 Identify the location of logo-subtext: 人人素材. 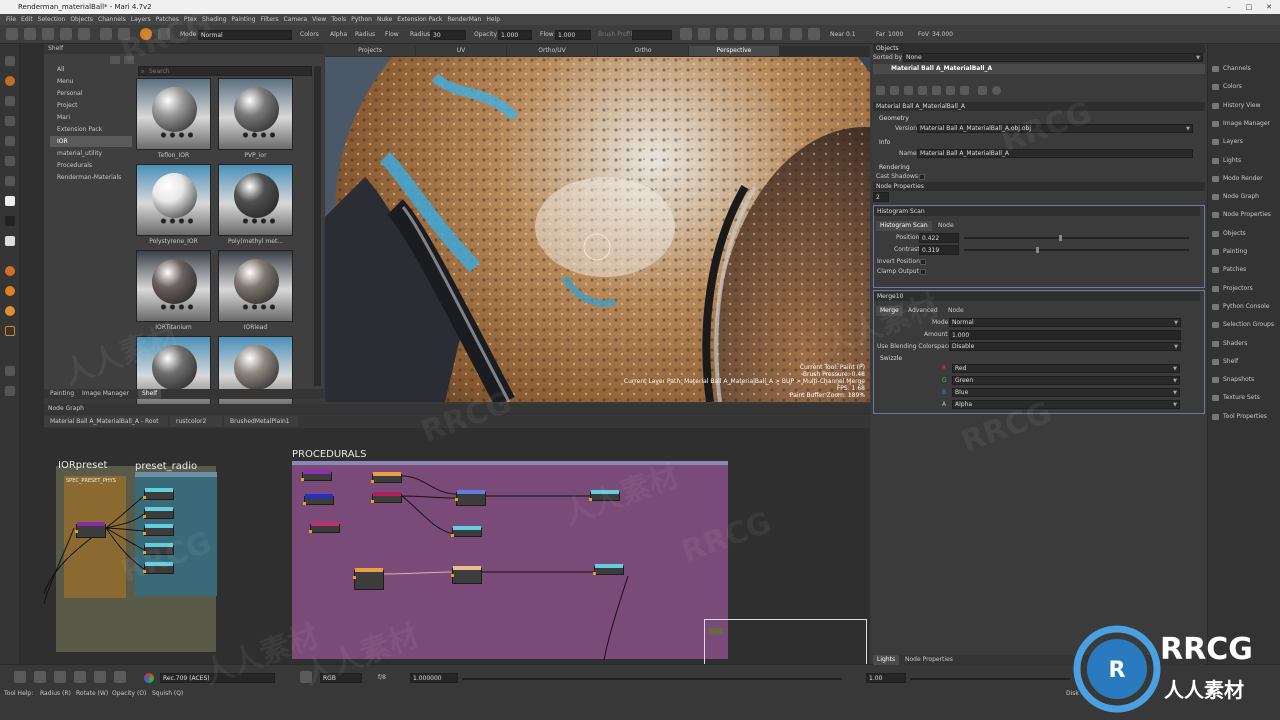
(1204, 690).